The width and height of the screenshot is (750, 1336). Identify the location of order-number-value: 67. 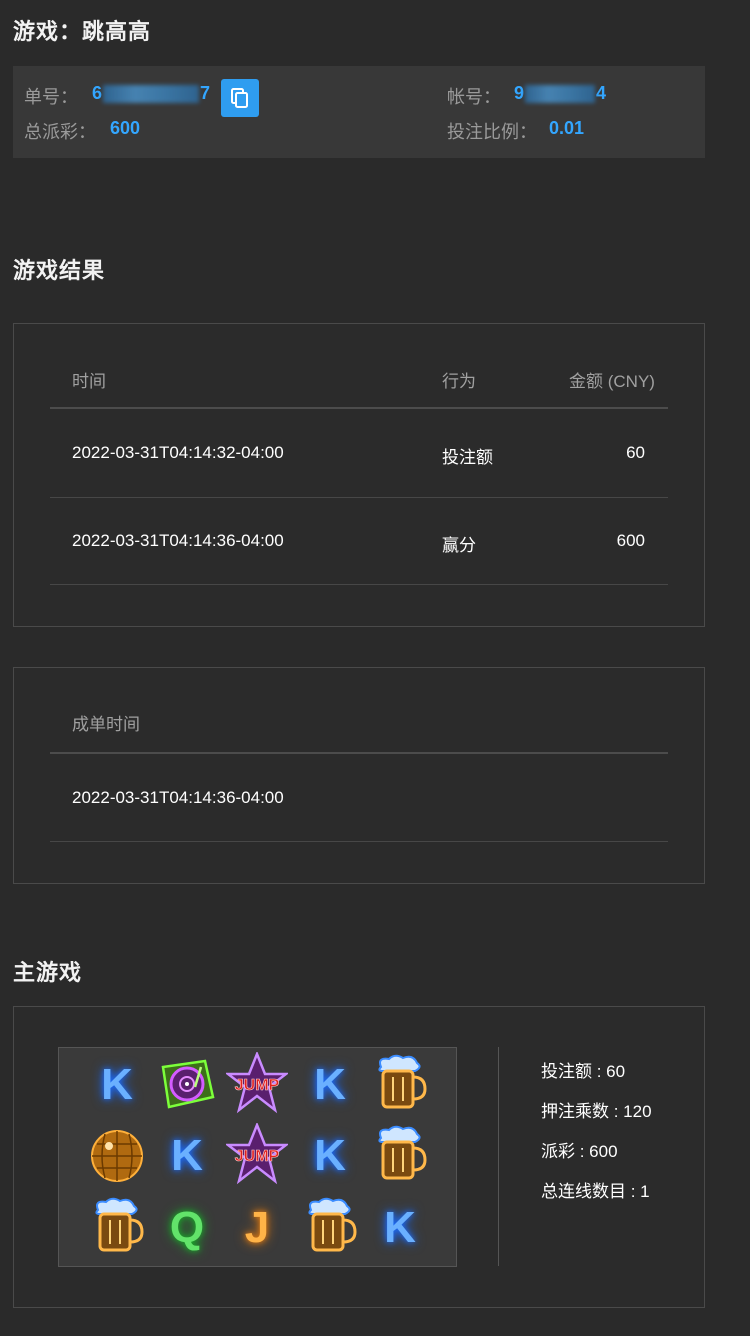
(151, 93).